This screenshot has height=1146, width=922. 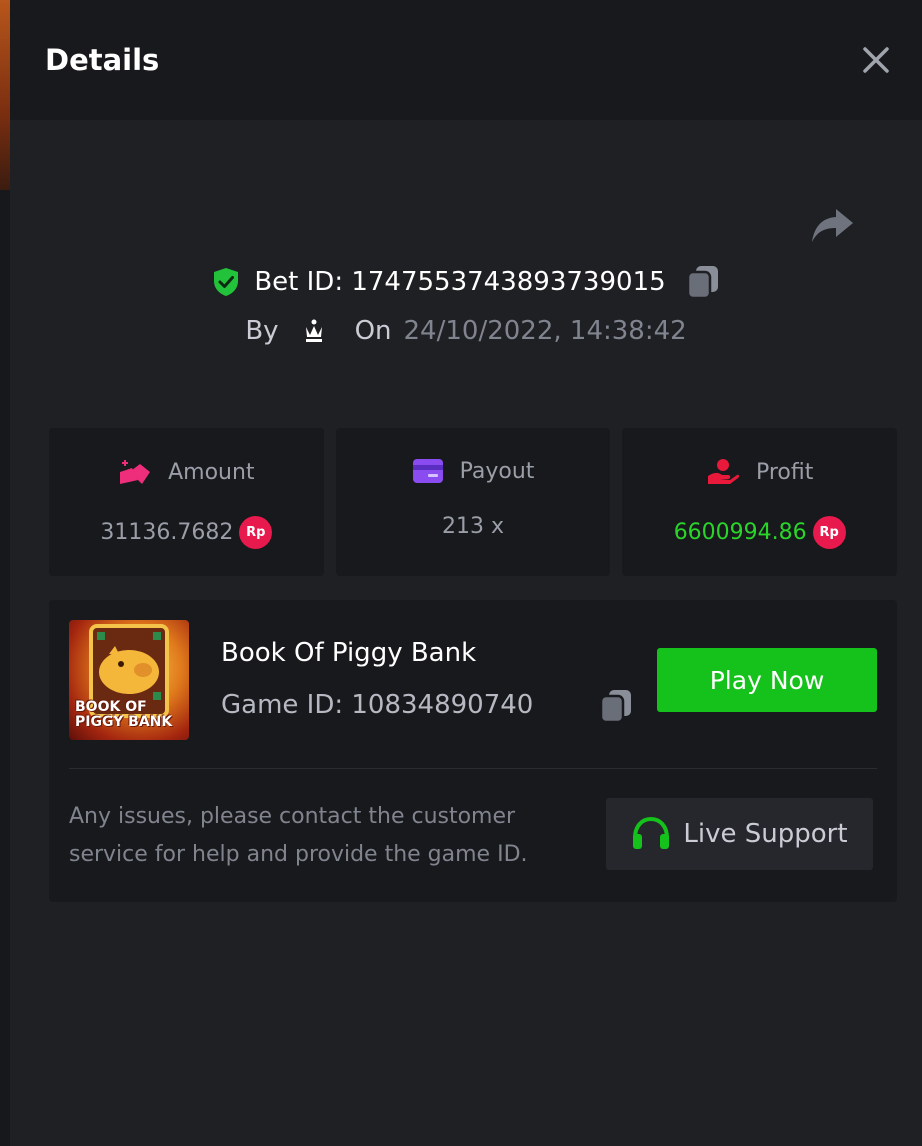 I want to click on hand-coin-icon, so click(x=723, y=471).